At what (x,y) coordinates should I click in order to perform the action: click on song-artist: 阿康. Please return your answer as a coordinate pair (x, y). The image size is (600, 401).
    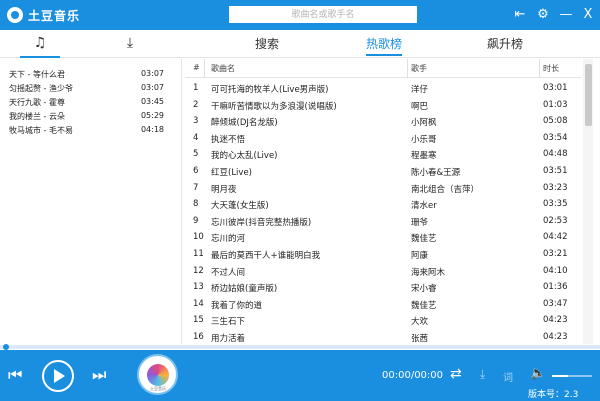
    Looking at the image, I should click on (420, 256).